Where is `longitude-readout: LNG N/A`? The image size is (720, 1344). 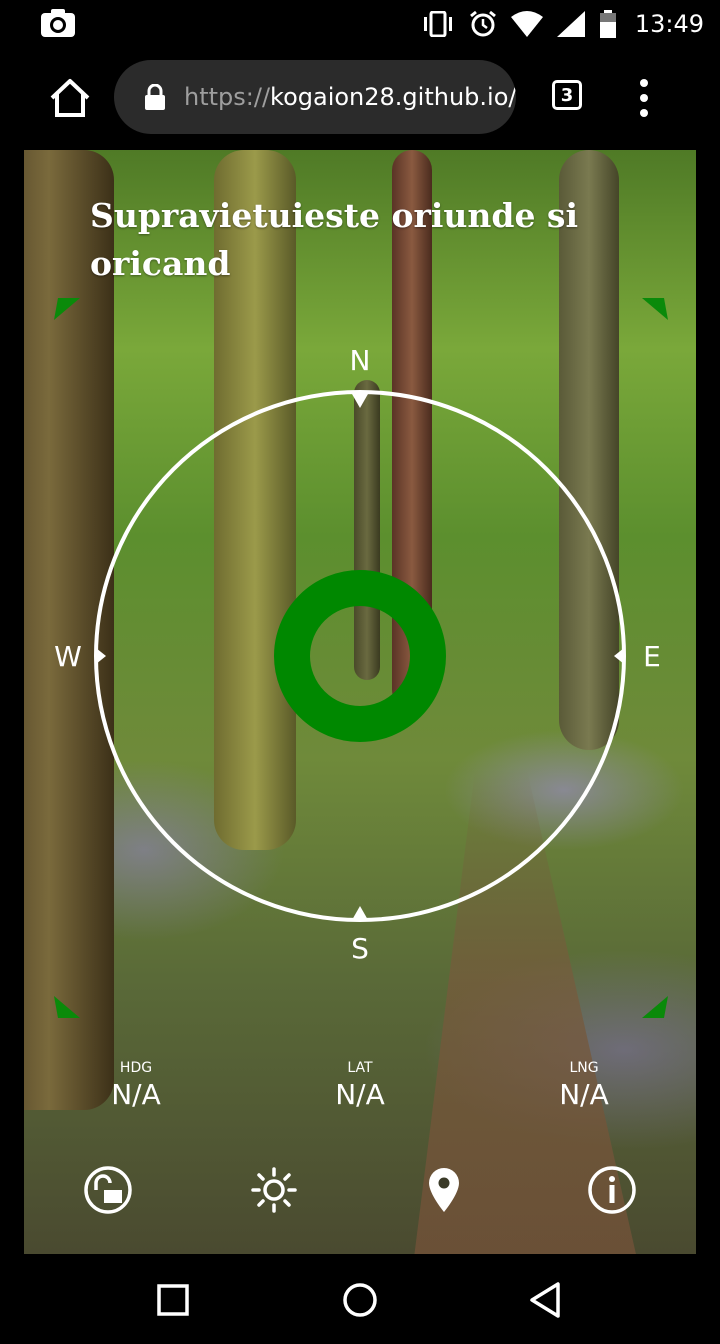 longitude-readout: LNG N/A is located at coordinates (584, 1085).